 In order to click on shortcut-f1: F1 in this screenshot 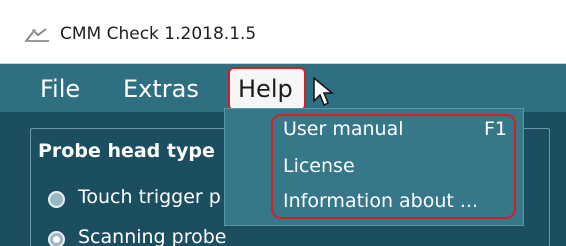, I will do `click(496, 129)`.